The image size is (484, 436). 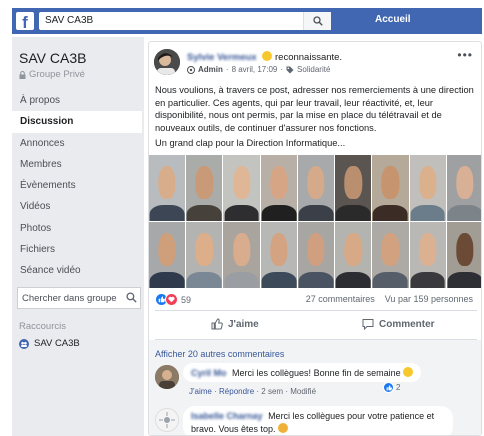 I want to click on top-bar-inner: f SAV CA3B Accueil, so click(x=247, y=21).